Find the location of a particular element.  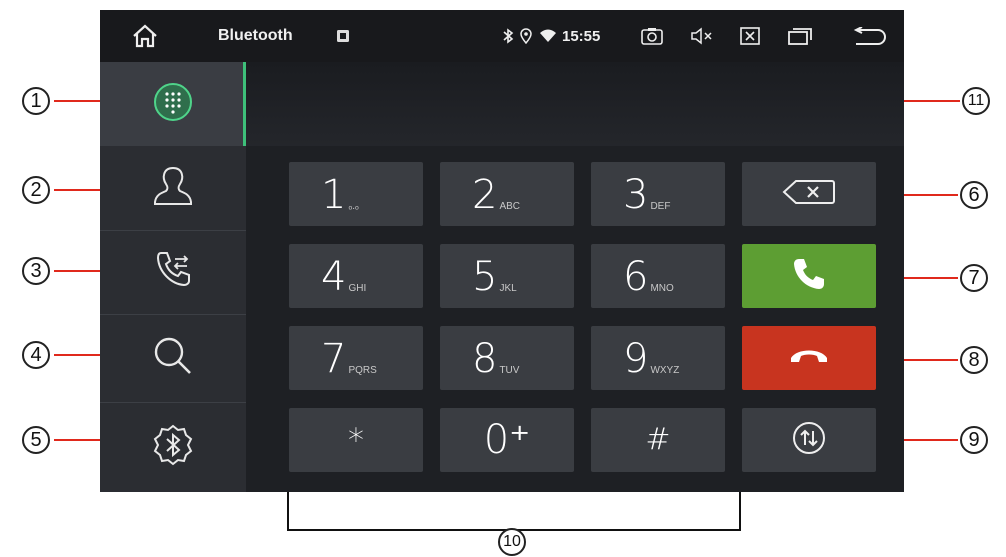

sidebar-item-call-log is located at coordinates (173, 272).